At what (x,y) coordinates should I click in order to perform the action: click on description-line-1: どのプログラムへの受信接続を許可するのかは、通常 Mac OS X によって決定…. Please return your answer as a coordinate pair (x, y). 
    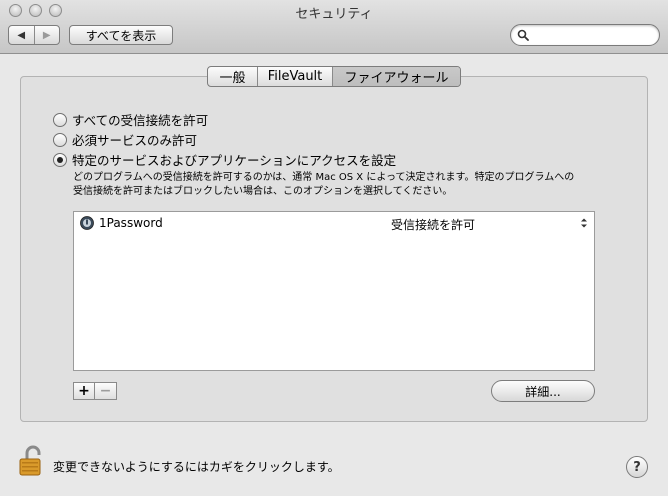
    Looking at the image, I should click on (324, 177).